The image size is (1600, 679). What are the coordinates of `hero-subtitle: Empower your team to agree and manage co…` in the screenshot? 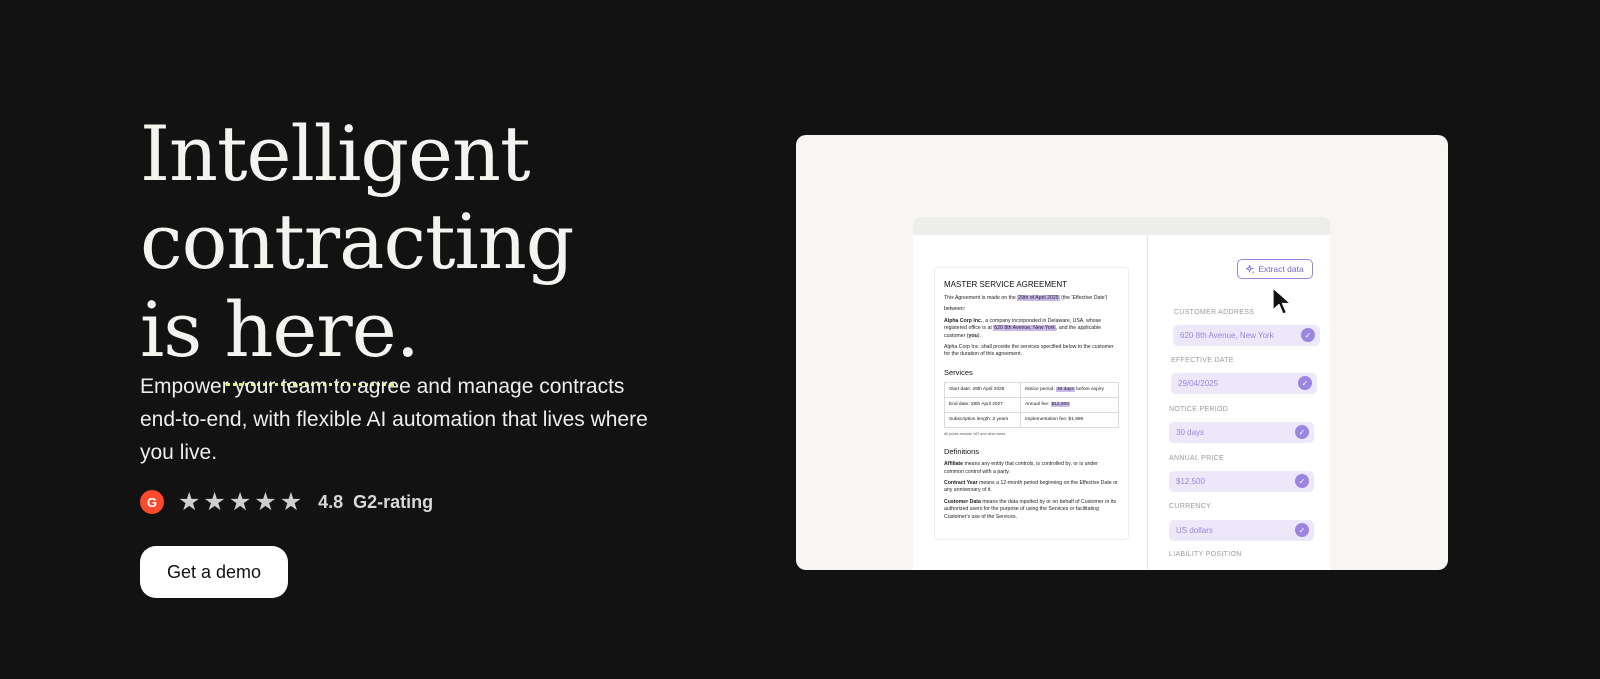 It's located at (394, 419).